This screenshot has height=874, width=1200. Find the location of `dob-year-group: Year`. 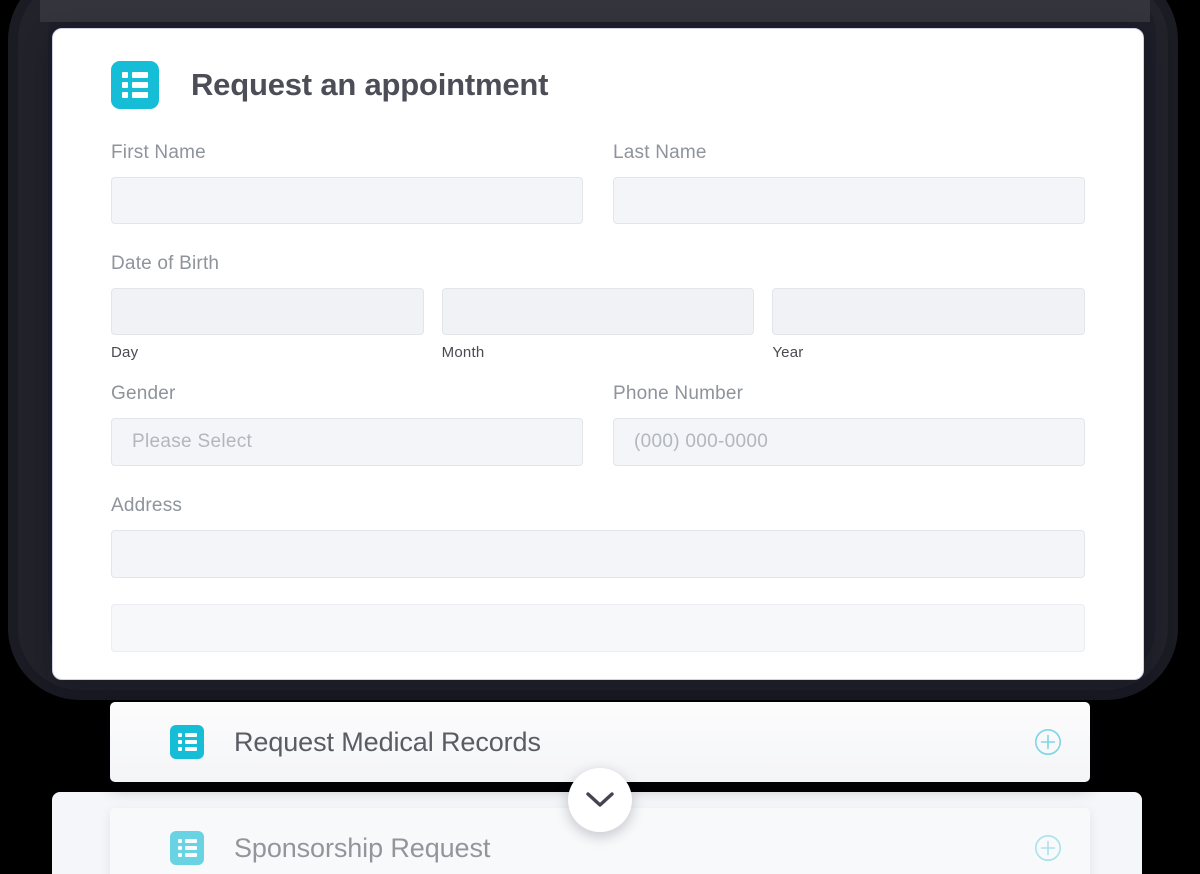

dob-year-group: Year is located at coordinates (929, 324).